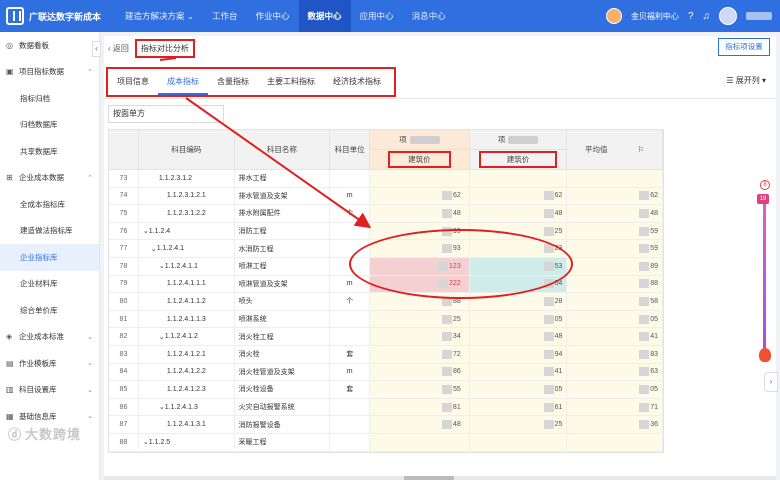  What do you see at coordinates (771, 382) in the screenshot?
I see `assistant-button: ›` at bounding box center [771, 382].